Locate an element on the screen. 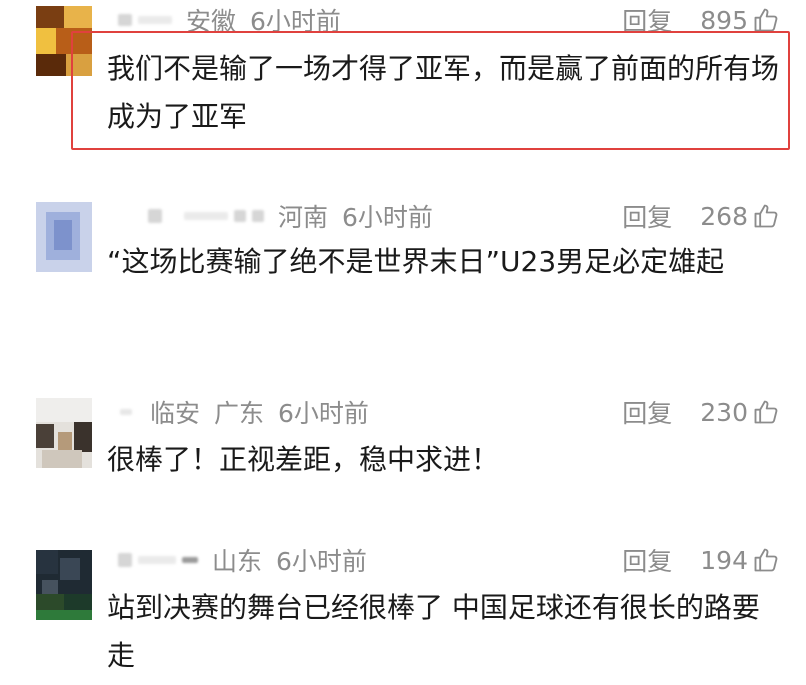 This screenshot has width=806, height=685. username: 临安 is located at coordinates (175, 412).